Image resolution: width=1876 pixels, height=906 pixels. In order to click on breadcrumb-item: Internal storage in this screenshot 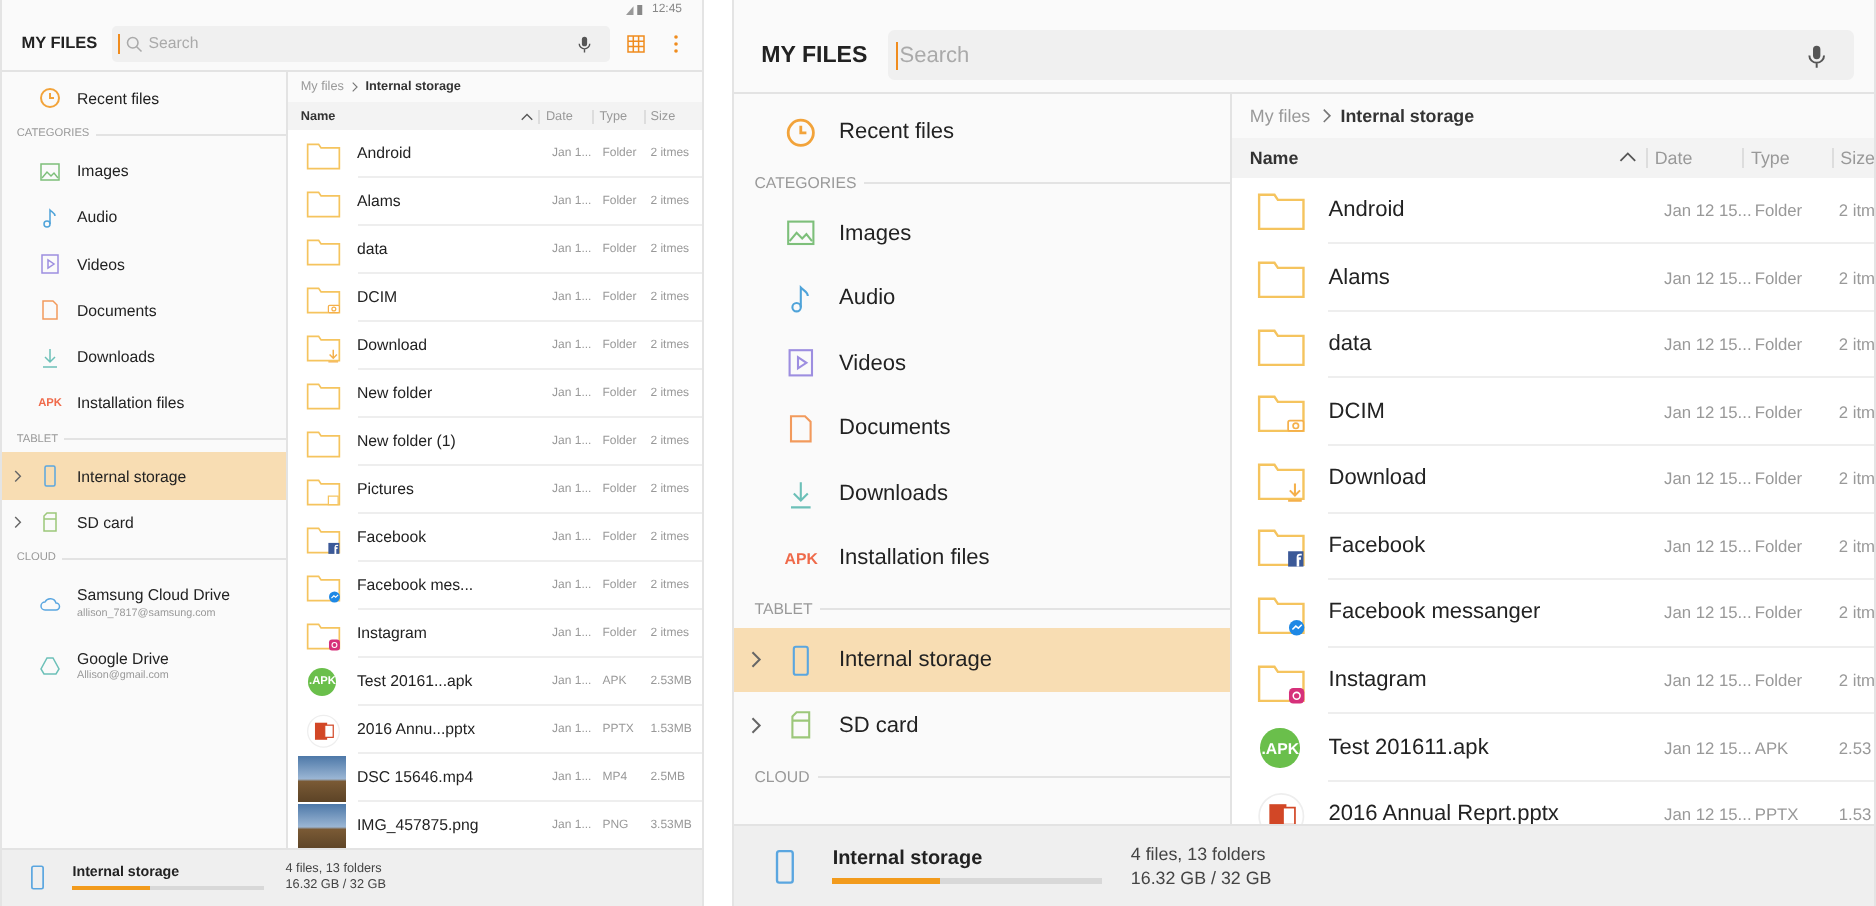, I will do `click(1407, 115)`.